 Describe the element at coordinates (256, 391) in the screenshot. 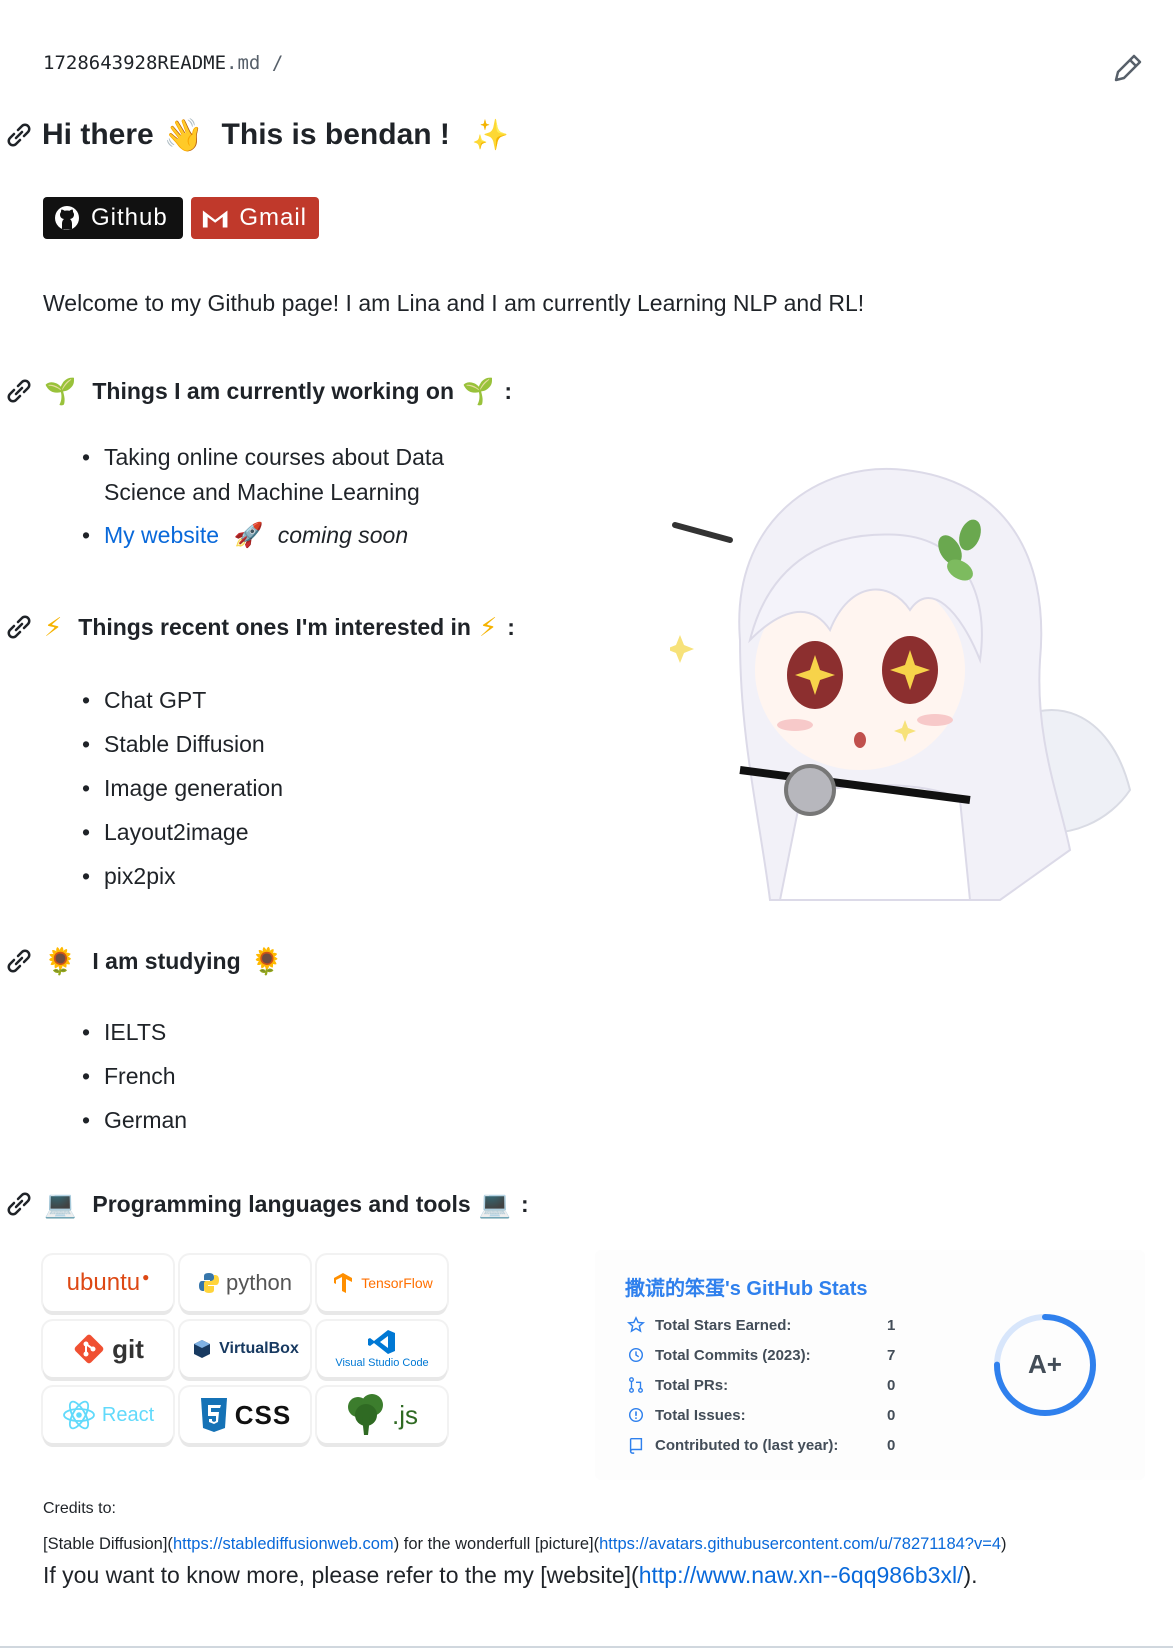

I see `section-working-heading: 🌱 Things I am currently working on 🌱 :` at that location.